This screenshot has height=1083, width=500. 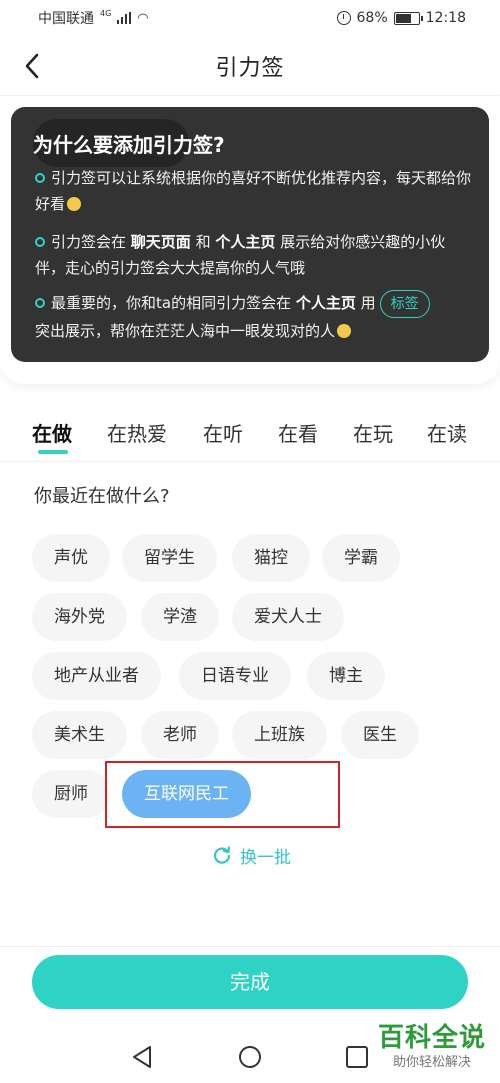 I want to click on annotation-highlight-box, so click(x=222, y=794).